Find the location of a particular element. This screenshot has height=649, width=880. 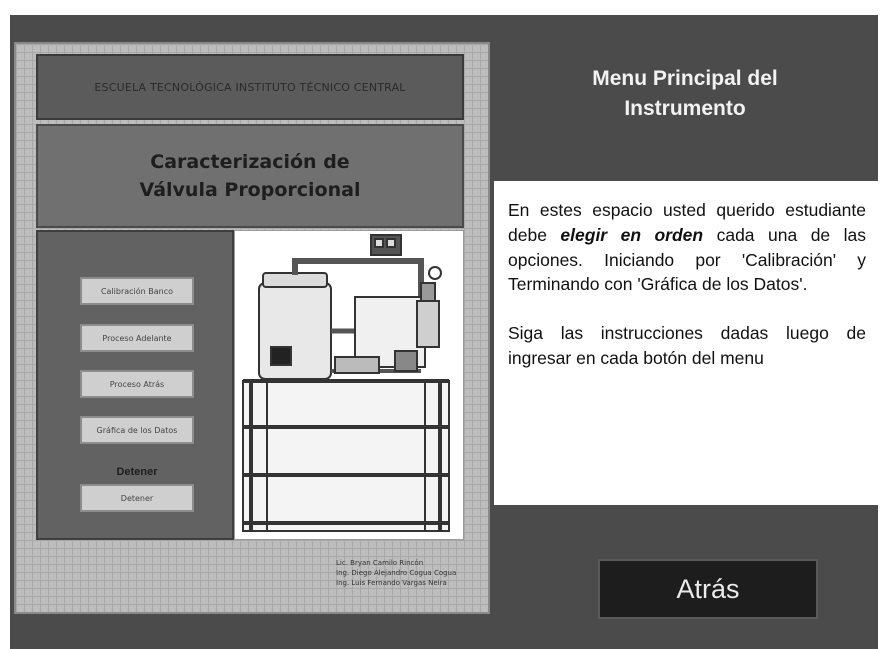

instructions-emphasis: elegir en orden is located at coordinates (632, 234).